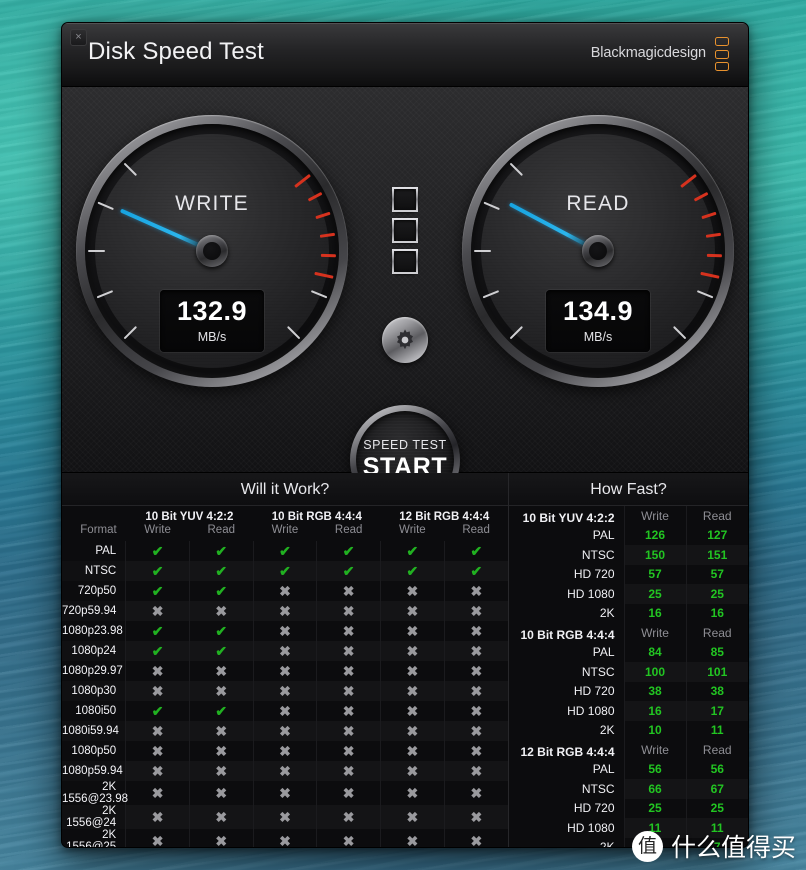  I want to click on write-speed-value: 56, so click(654, 769).